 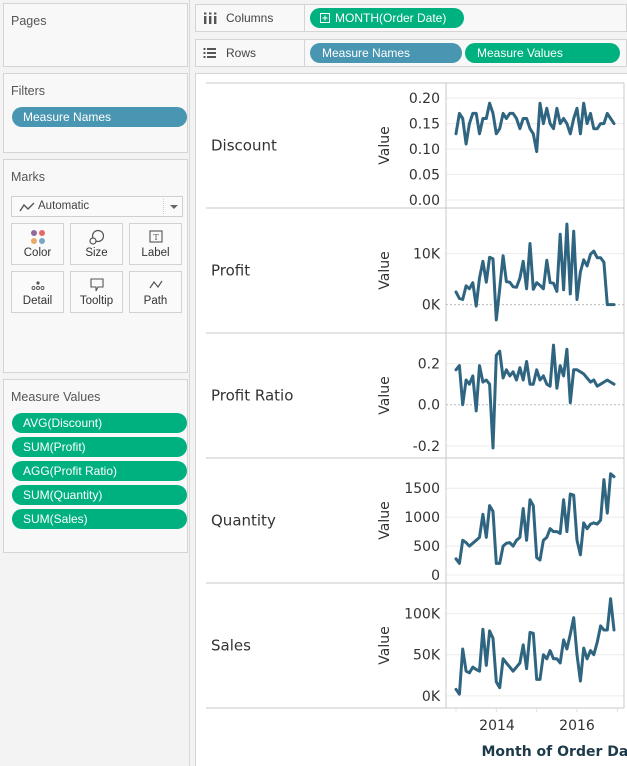 I want to click on label-icon: T, so click(x=155, y=236).